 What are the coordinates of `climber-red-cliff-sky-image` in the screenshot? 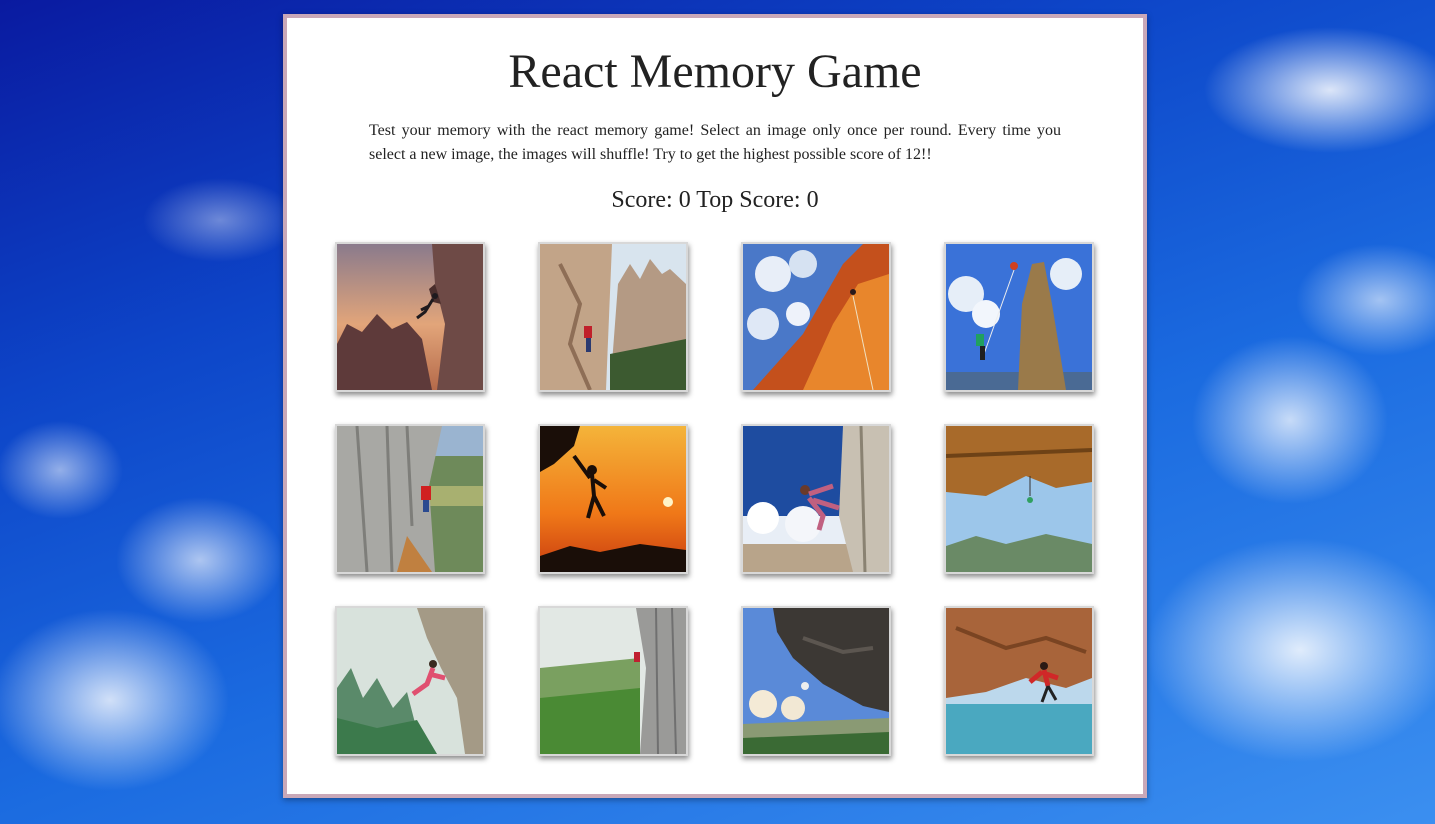 It's located at (816, 317).